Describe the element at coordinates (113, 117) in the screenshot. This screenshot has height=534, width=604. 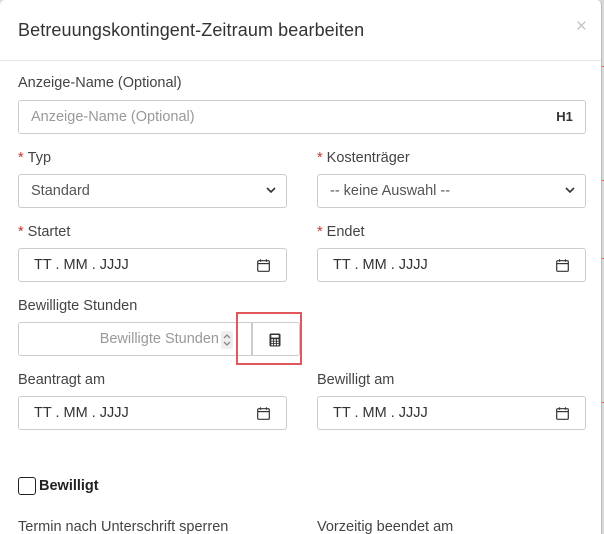
I see `display-name-placeholder: Anzeige-Name (Optional)` at that location.